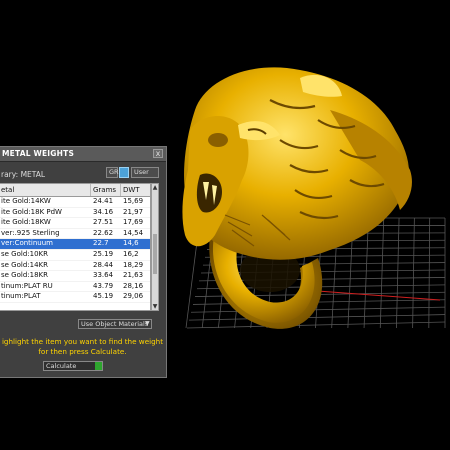  I want to click on cell-grams: 34.16, so click(103, 211).